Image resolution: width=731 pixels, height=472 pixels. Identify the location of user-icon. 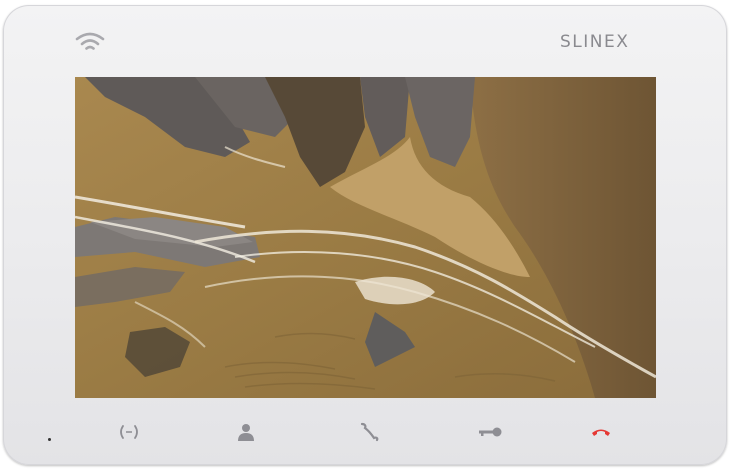
(246, 432).